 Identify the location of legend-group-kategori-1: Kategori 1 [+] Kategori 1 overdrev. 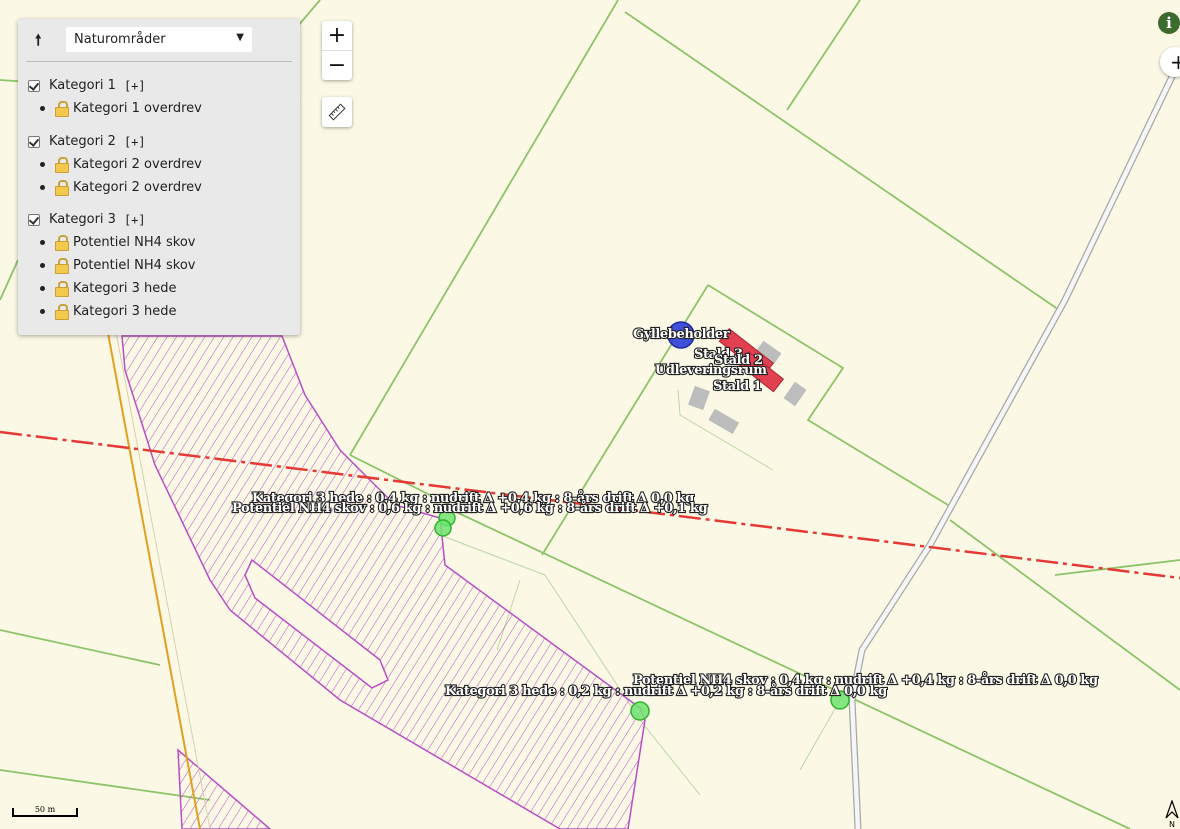
(115, 97).